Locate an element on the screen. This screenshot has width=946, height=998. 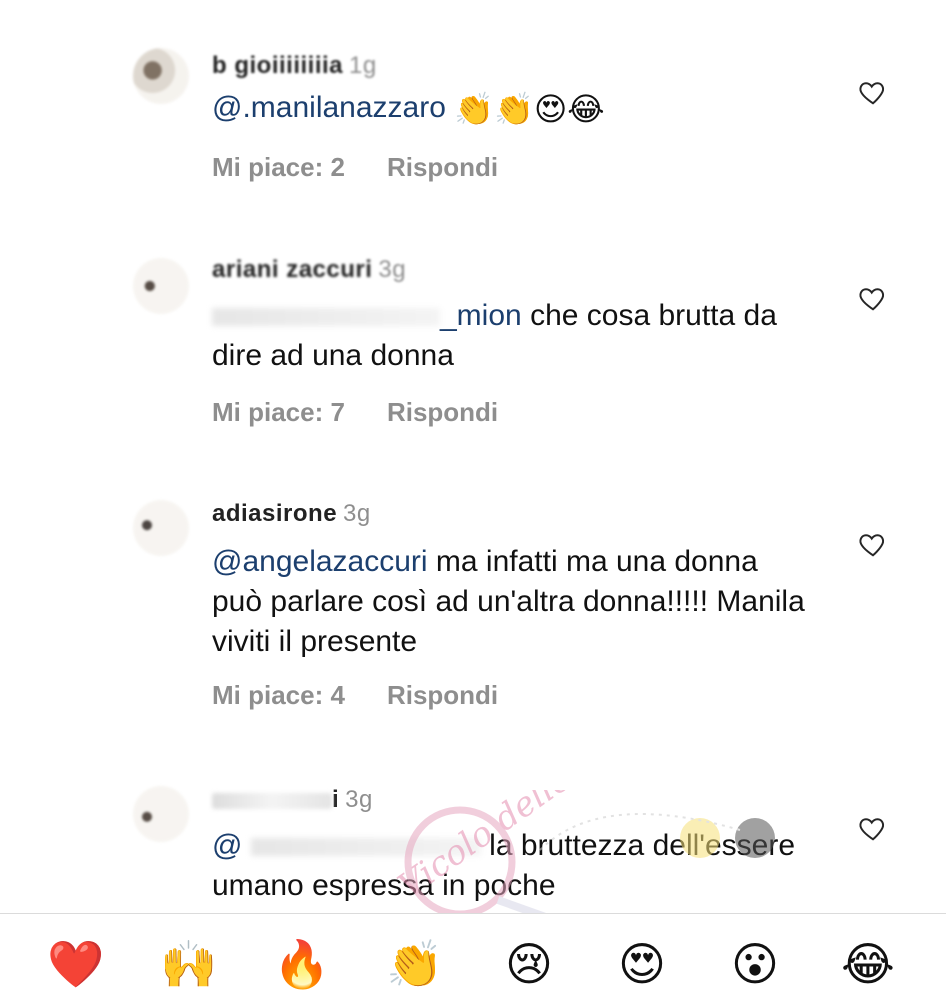
likes-count: Mi piace: 4 is located at coordinates (278, 695).